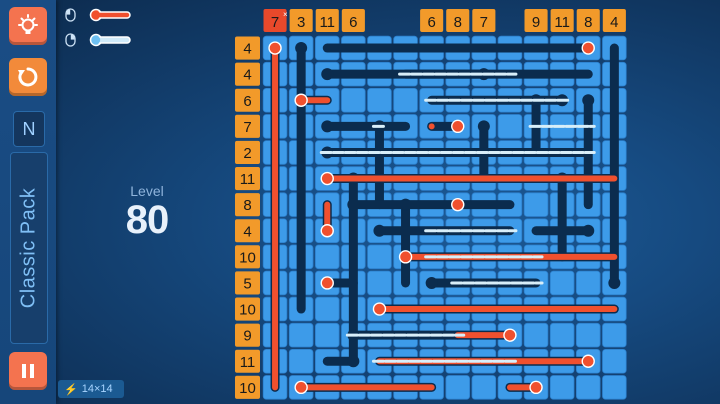 The image size is (720, 404). I want to click on column-clue: 8, so click(458, 20).